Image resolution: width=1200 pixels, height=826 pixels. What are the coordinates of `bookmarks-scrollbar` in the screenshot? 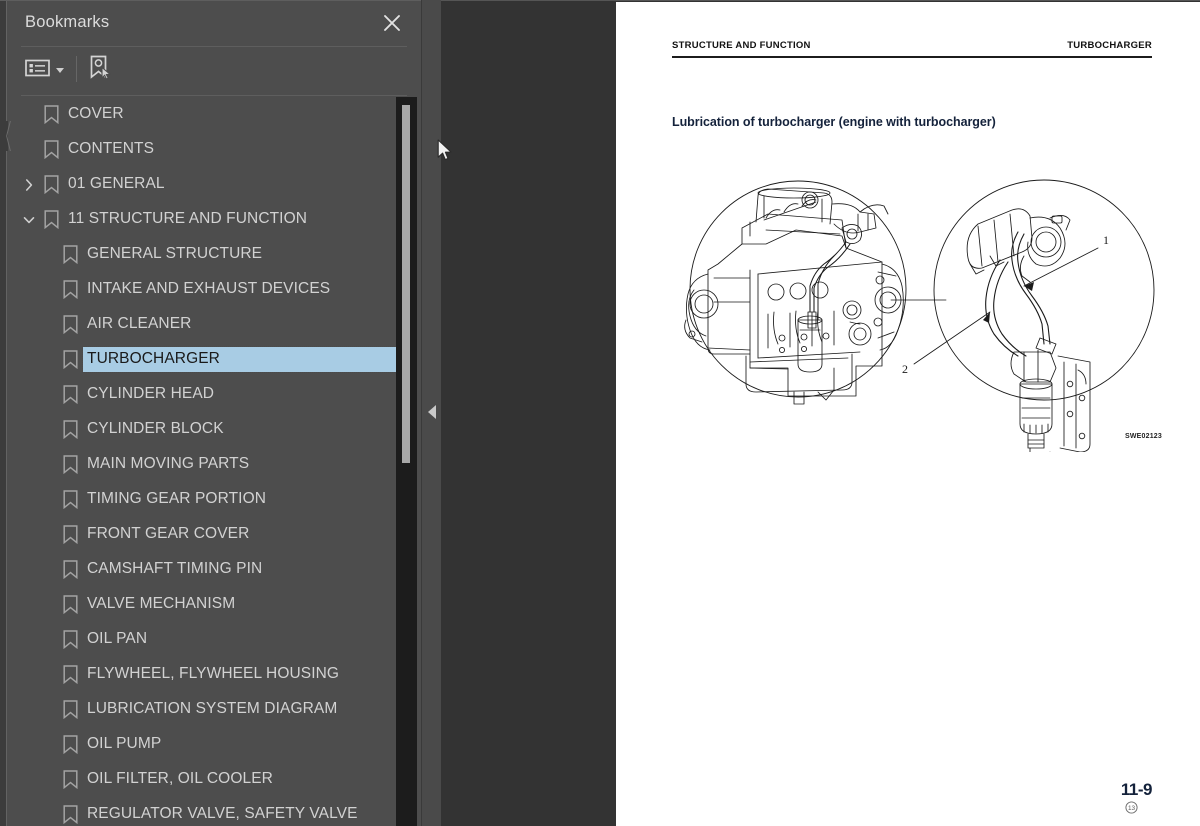 It's located at (406, 461).